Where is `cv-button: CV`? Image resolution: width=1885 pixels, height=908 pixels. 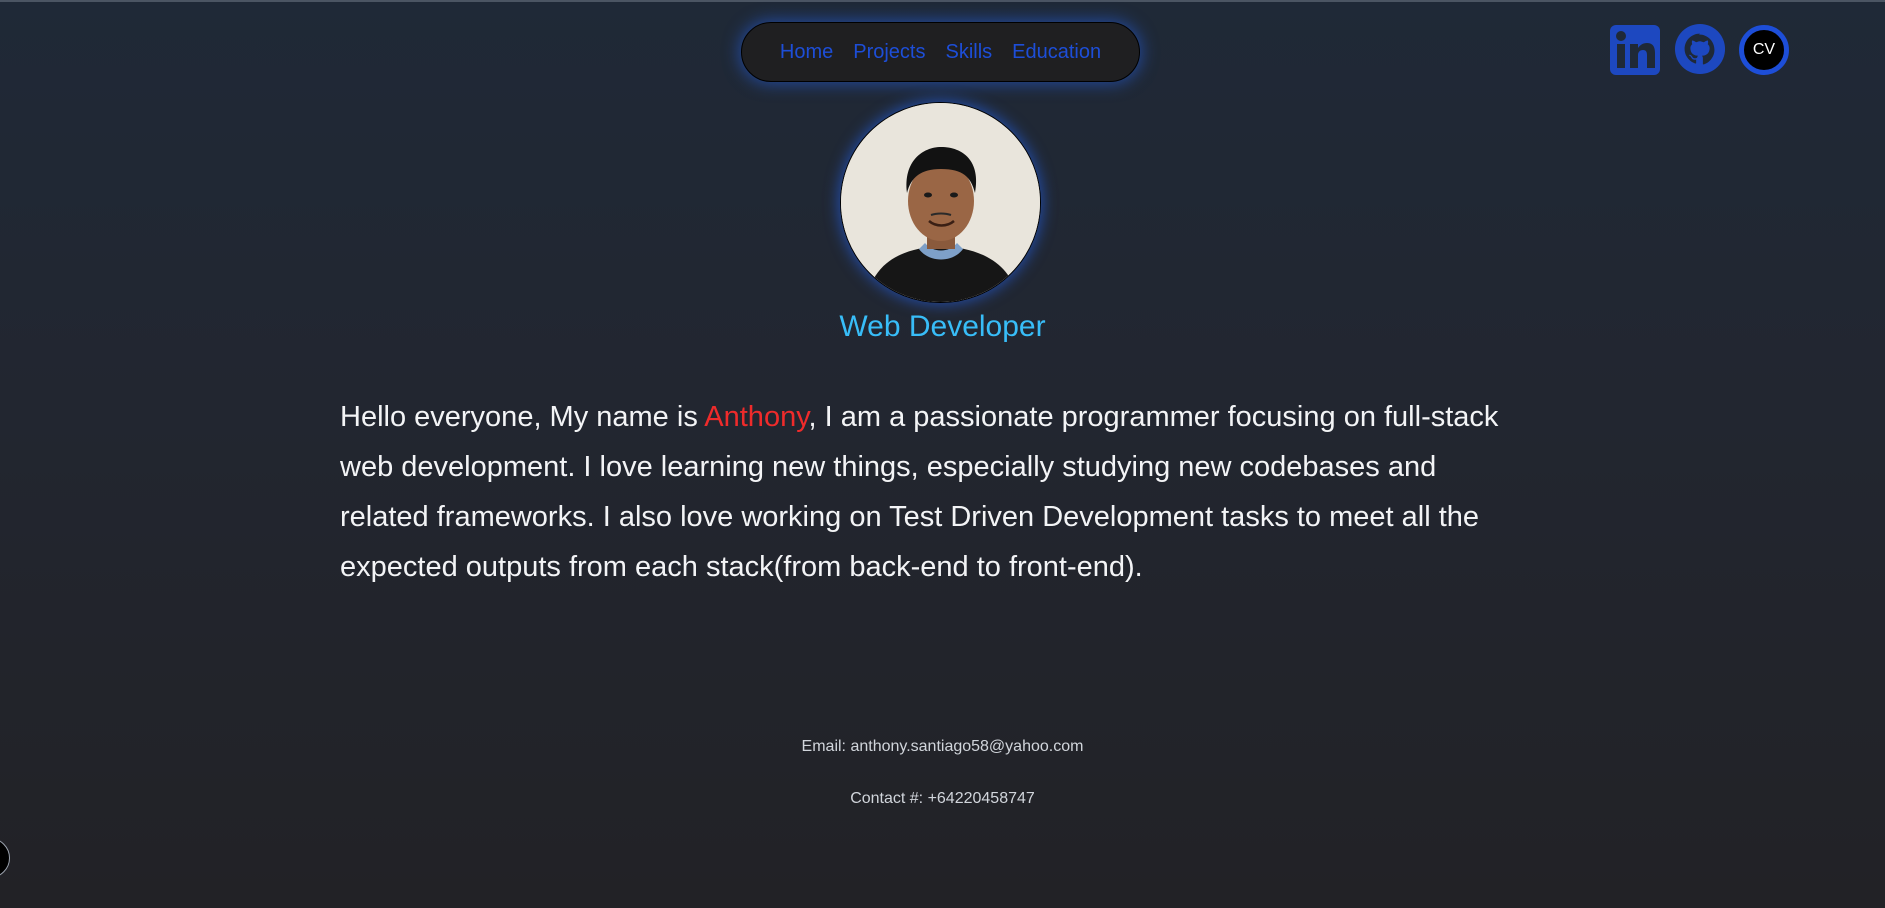
cv-button: CV is located at coordinates (1764, 50).